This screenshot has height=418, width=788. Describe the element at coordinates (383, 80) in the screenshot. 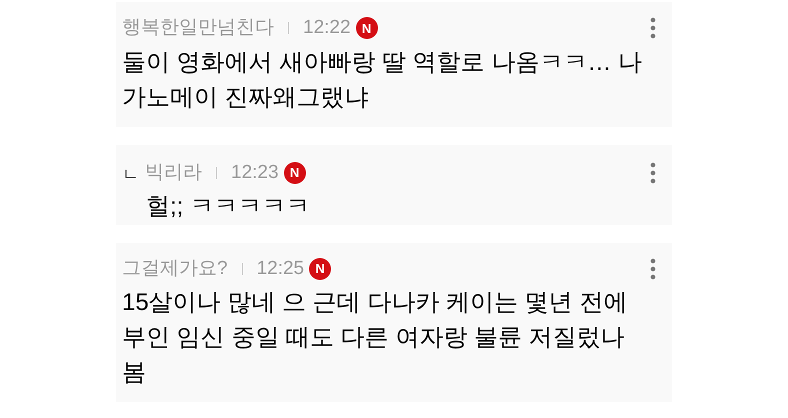

I see `comment-text: 둘이 영화에서 새아빠랑 딸 역할로 나옴ㅋㅋ… 나가노메이 진짜왜그랬냐` at that location.